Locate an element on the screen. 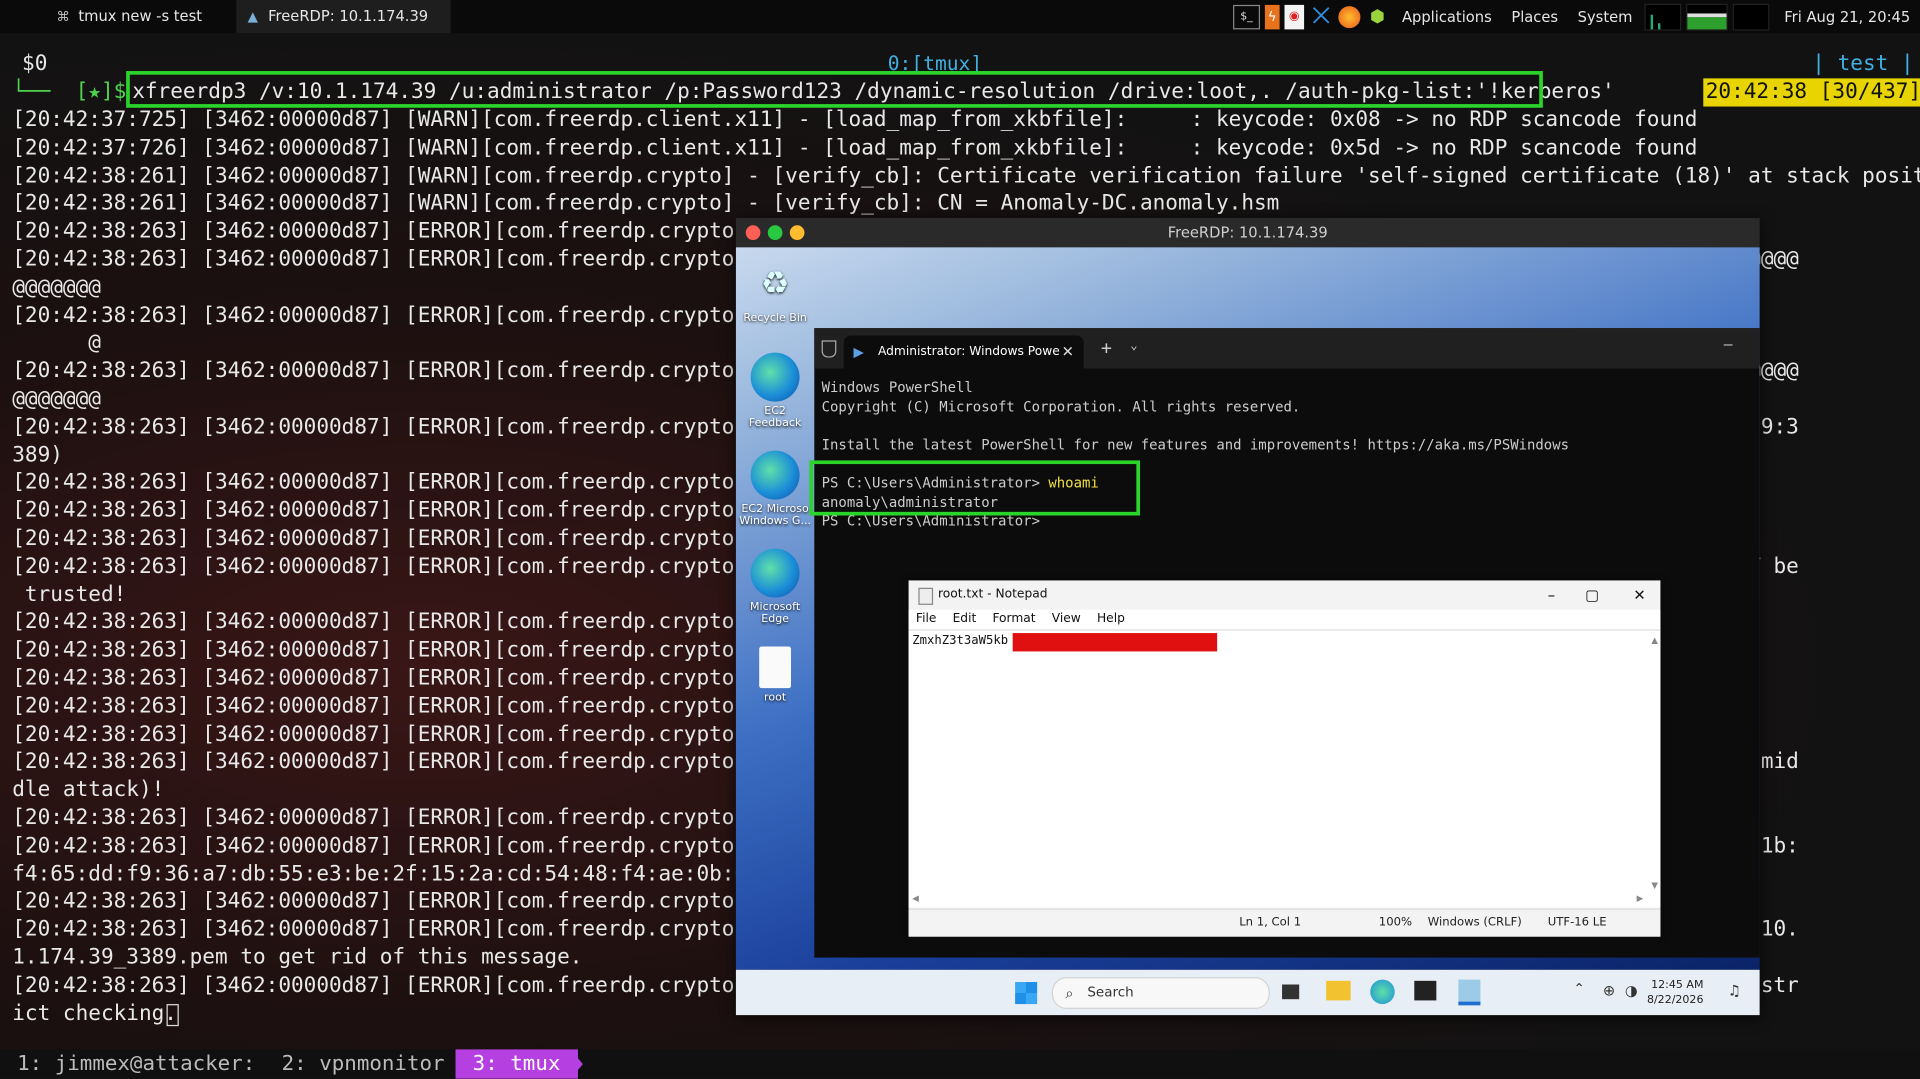  notepad-titlebar: root.txt - Notepad – ▢ ✕ is located at coordinates (1285, 594).